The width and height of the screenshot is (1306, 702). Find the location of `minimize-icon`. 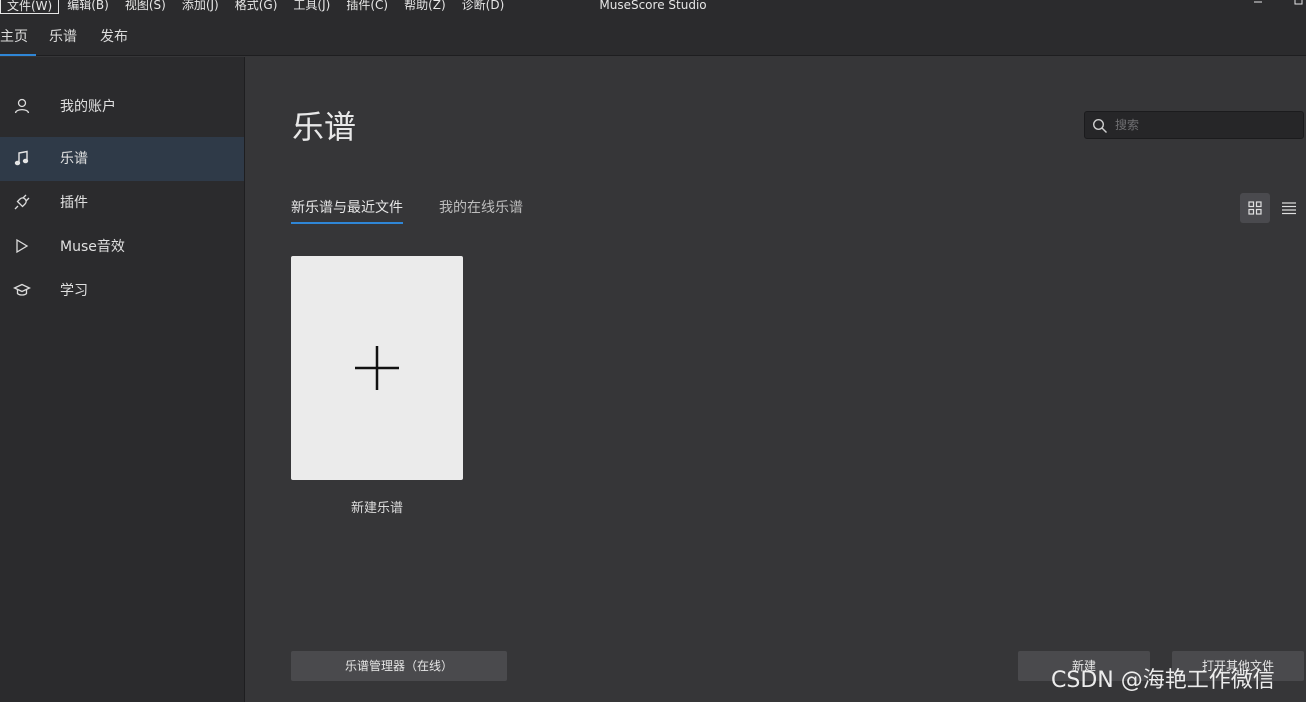

minimize-icon is located at coordinates (1258, 7).